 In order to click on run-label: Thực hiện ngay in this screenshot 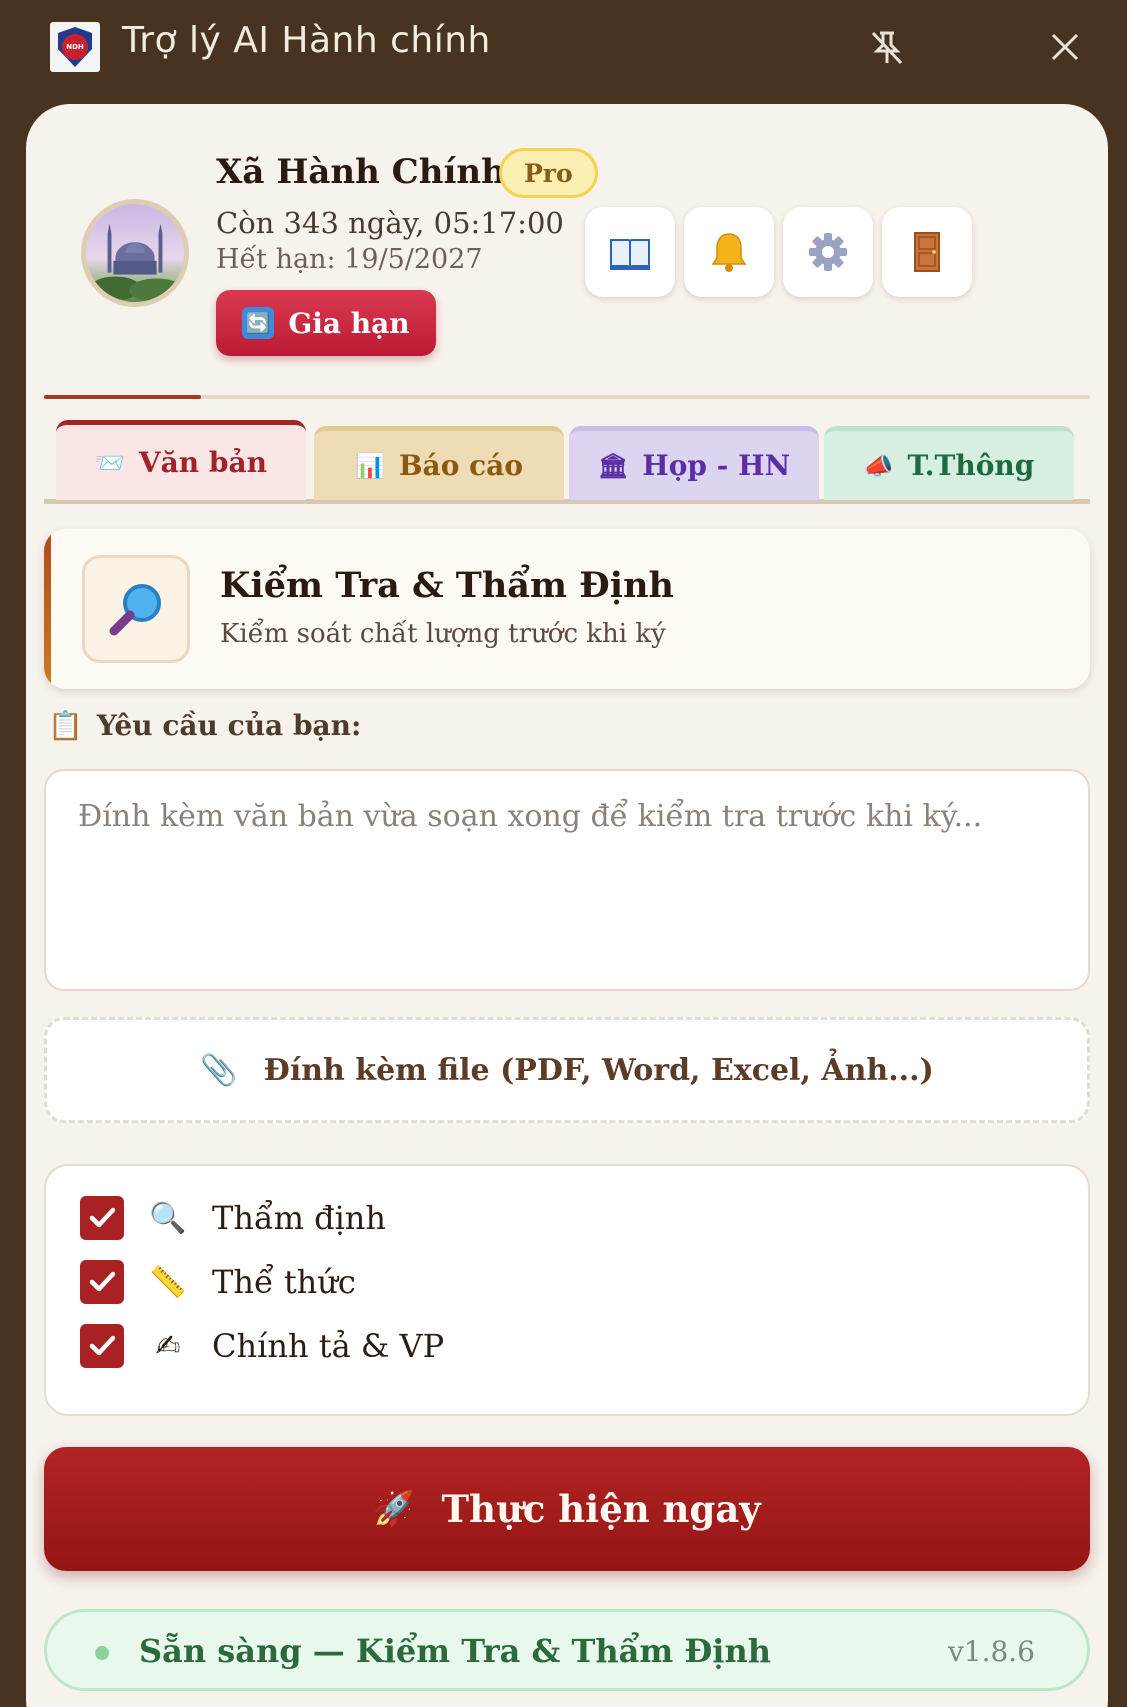, I will do `click(601, 1509)`.